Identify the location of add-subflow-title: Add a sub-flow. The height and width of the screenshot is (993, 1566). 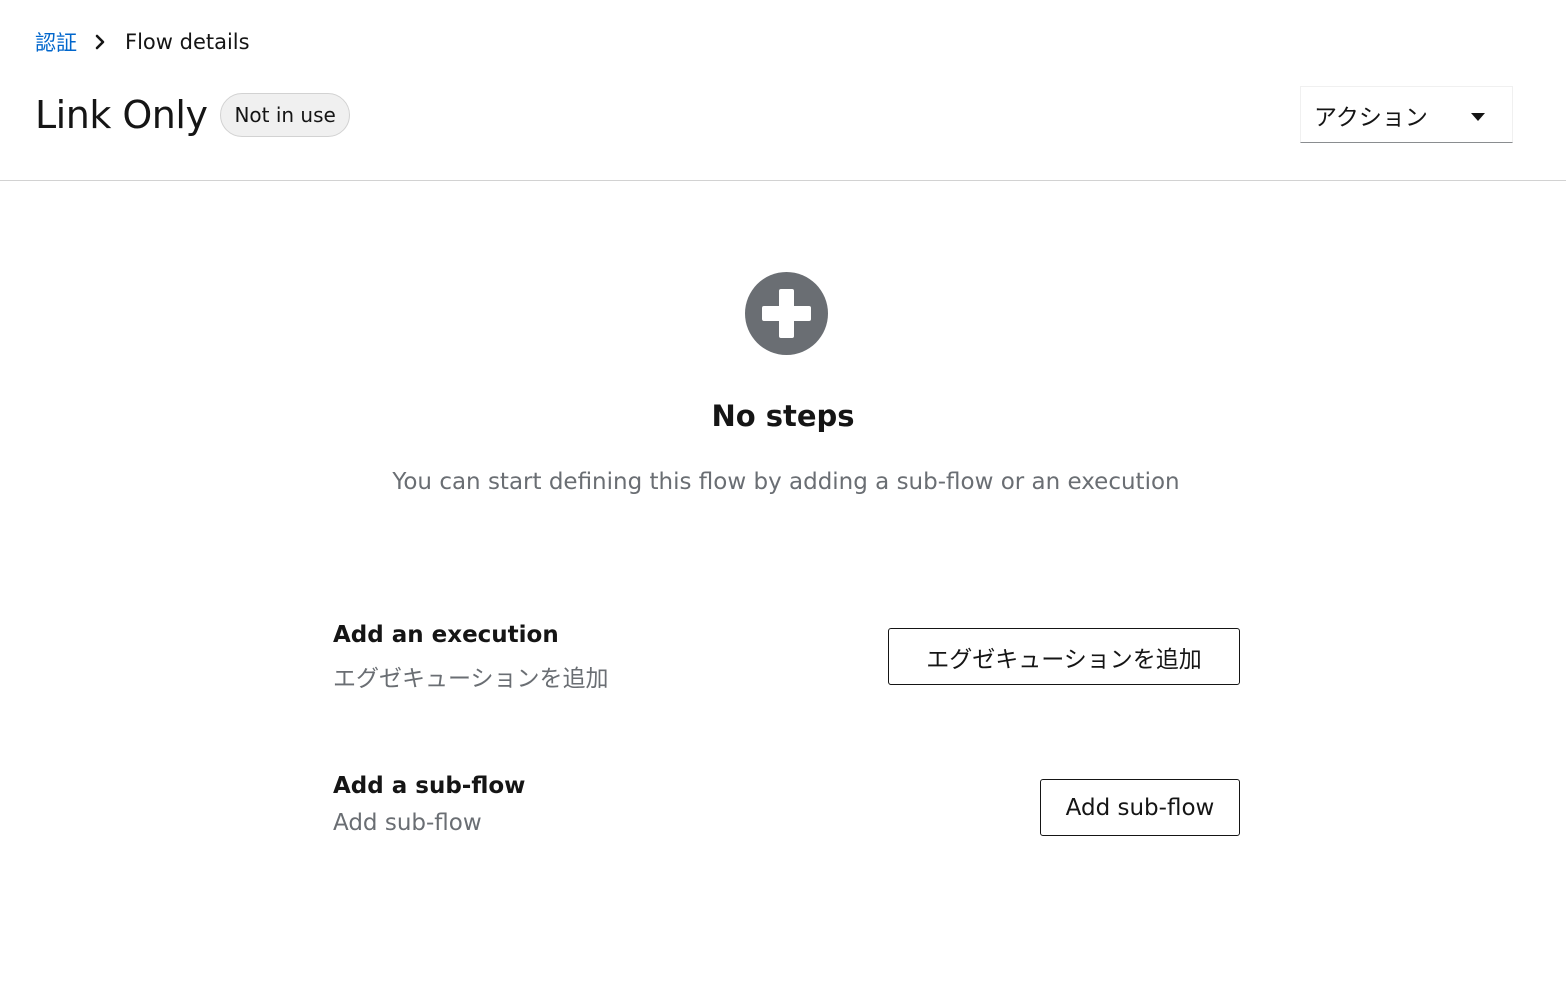
(429, 786).